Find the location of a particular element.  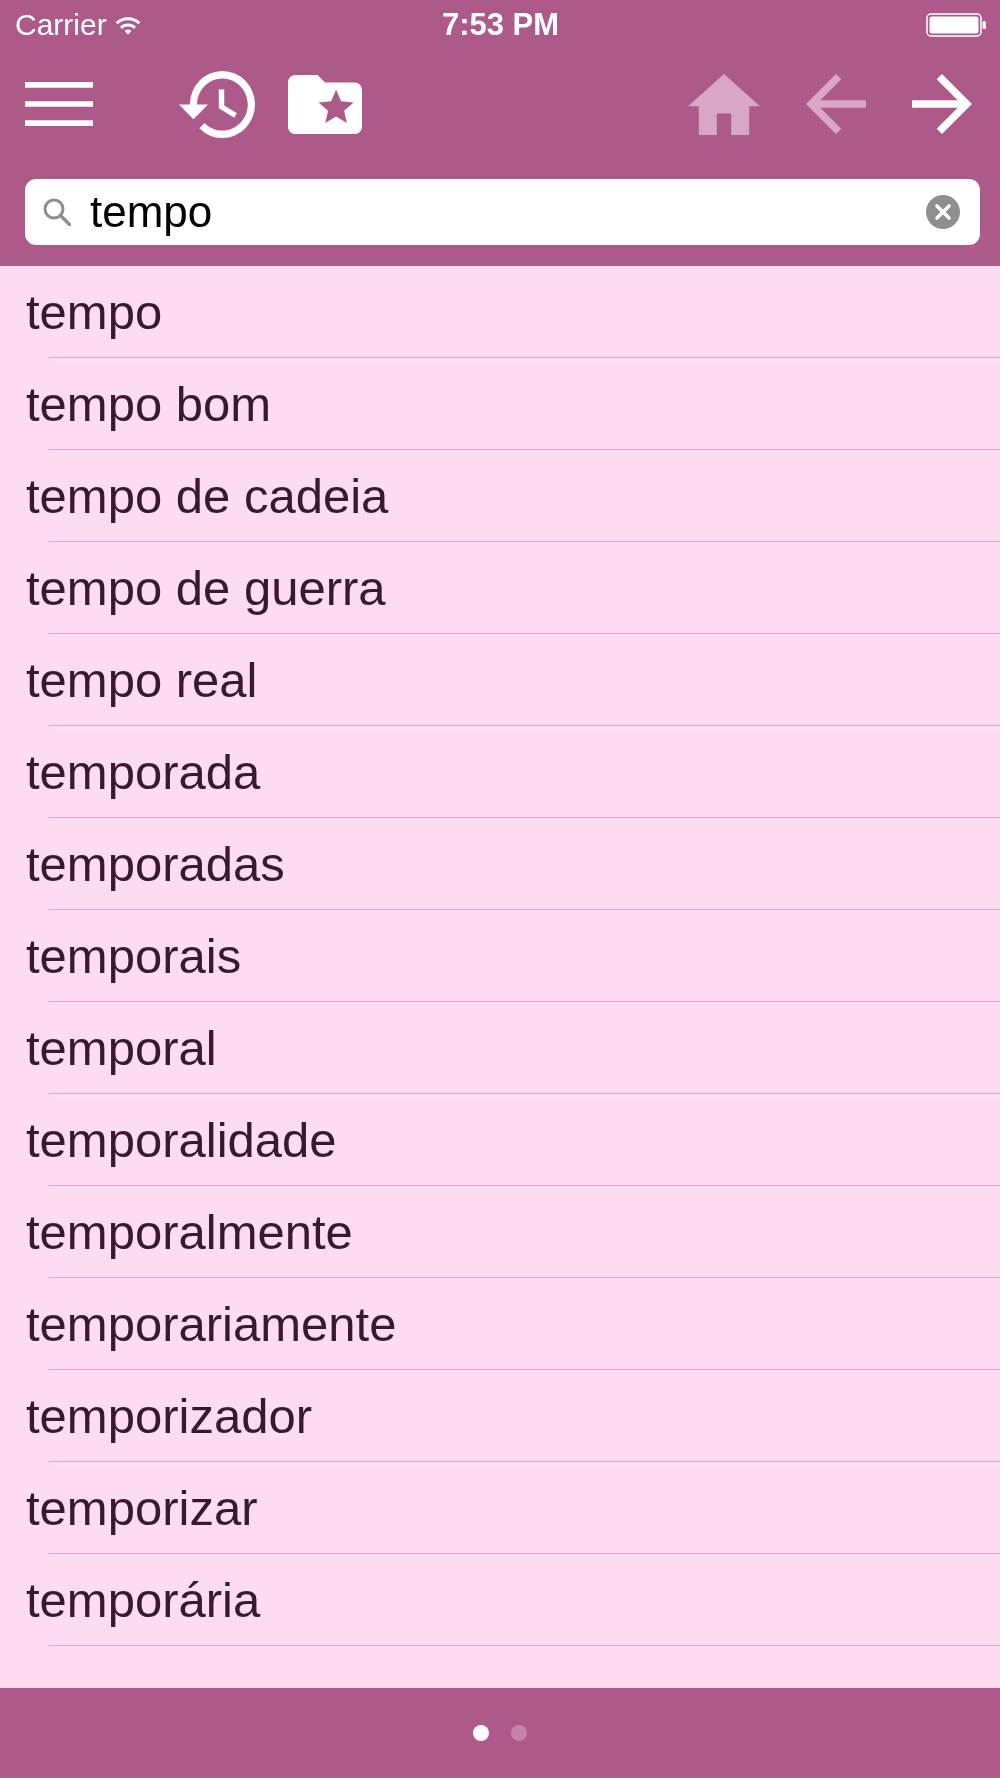

result-item: tempo is located at coordinates (500, 311).